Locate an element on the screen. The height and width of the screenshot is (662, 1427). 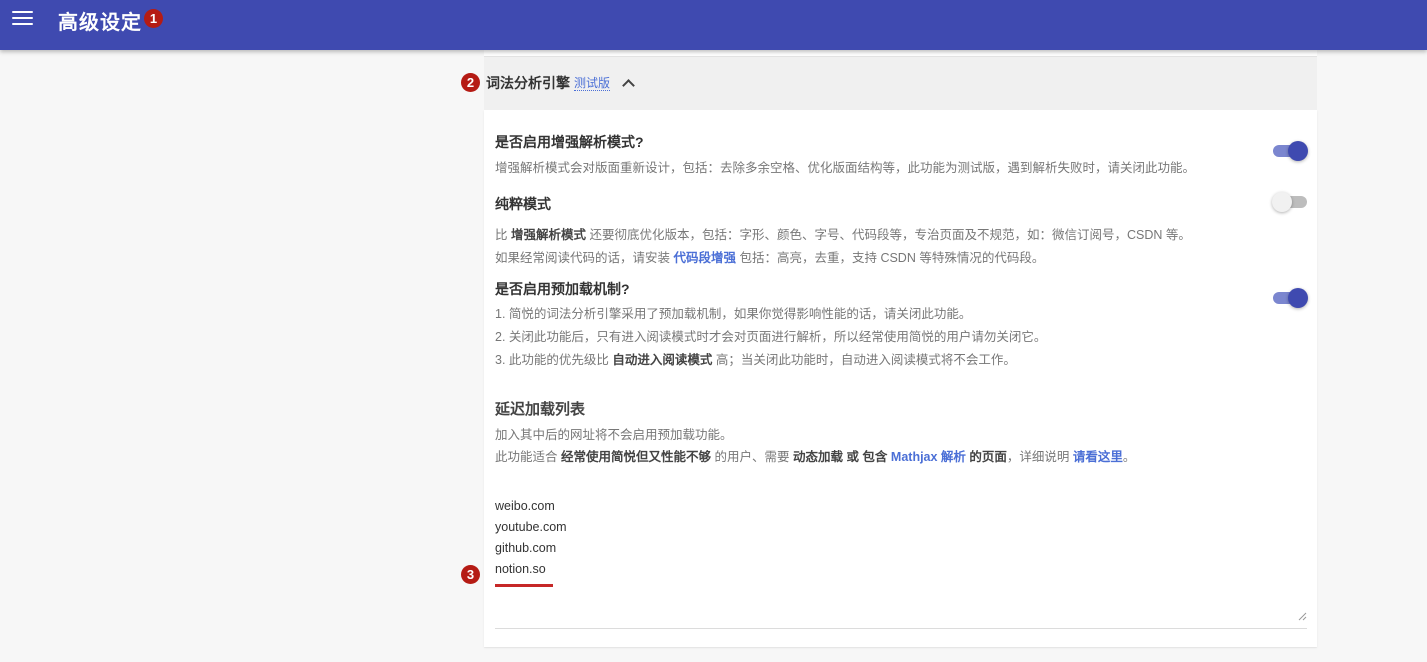
annotation-badge-3: 3 is located at coordinates (470, 574).